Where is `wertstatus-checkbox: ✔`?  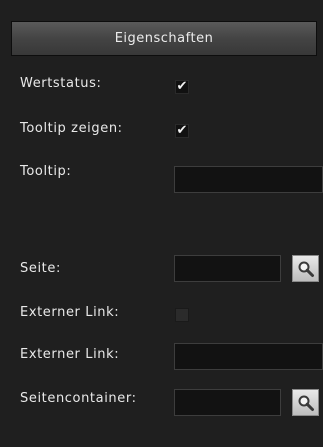
wertstatus-checkbox: ✔ is located at coordinates (182, 87).